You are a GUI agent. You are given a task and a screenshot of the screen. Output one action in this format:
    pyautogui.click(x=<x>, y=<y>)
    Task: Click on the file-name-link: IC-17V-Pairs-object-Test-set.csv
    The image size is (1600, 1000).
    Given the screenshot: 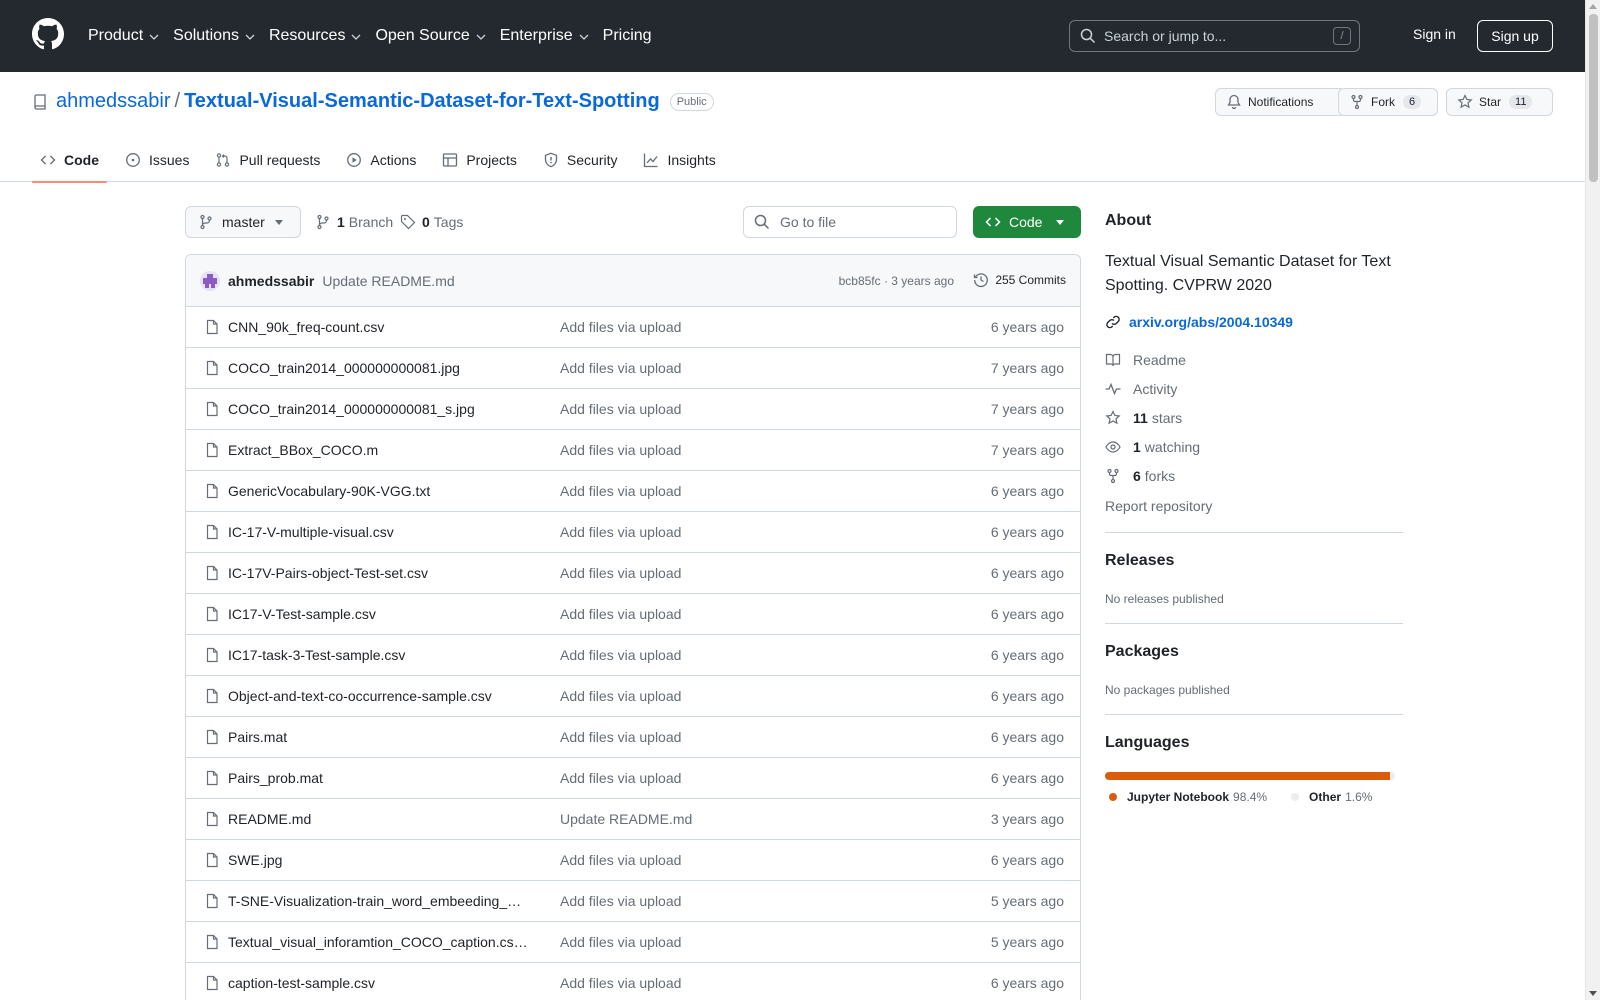 What is the action you would take?
    pyautogui.click(x=378, y=573)
    